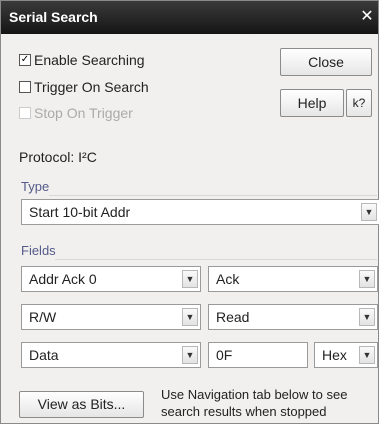 This screenshot has width=379, height=424. Describe the element at coordinates (63, 279) in the screenshot. I see `field-value-1: Addr Ack 0` at that location.